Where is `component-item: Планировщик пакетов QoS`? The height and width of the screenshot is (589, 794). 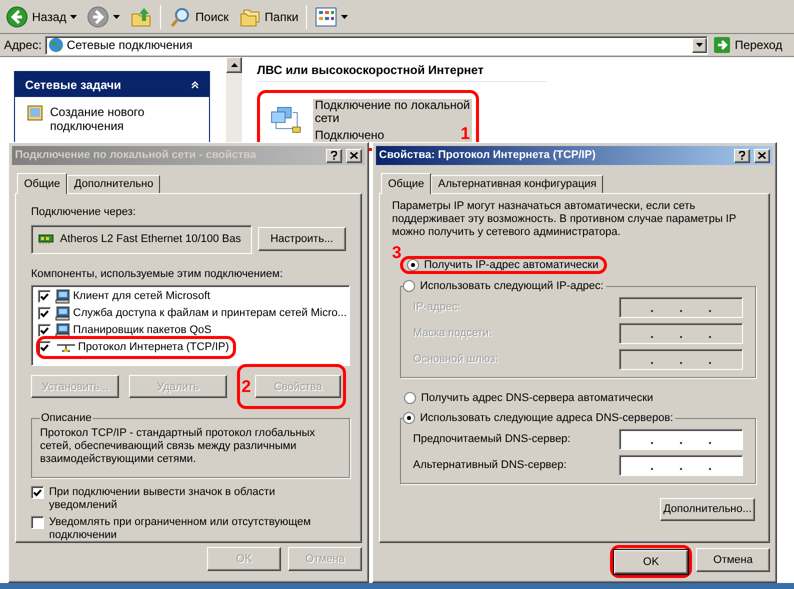
component-item: Планировщик пакетов QoS is located at coordinates (135, 330).